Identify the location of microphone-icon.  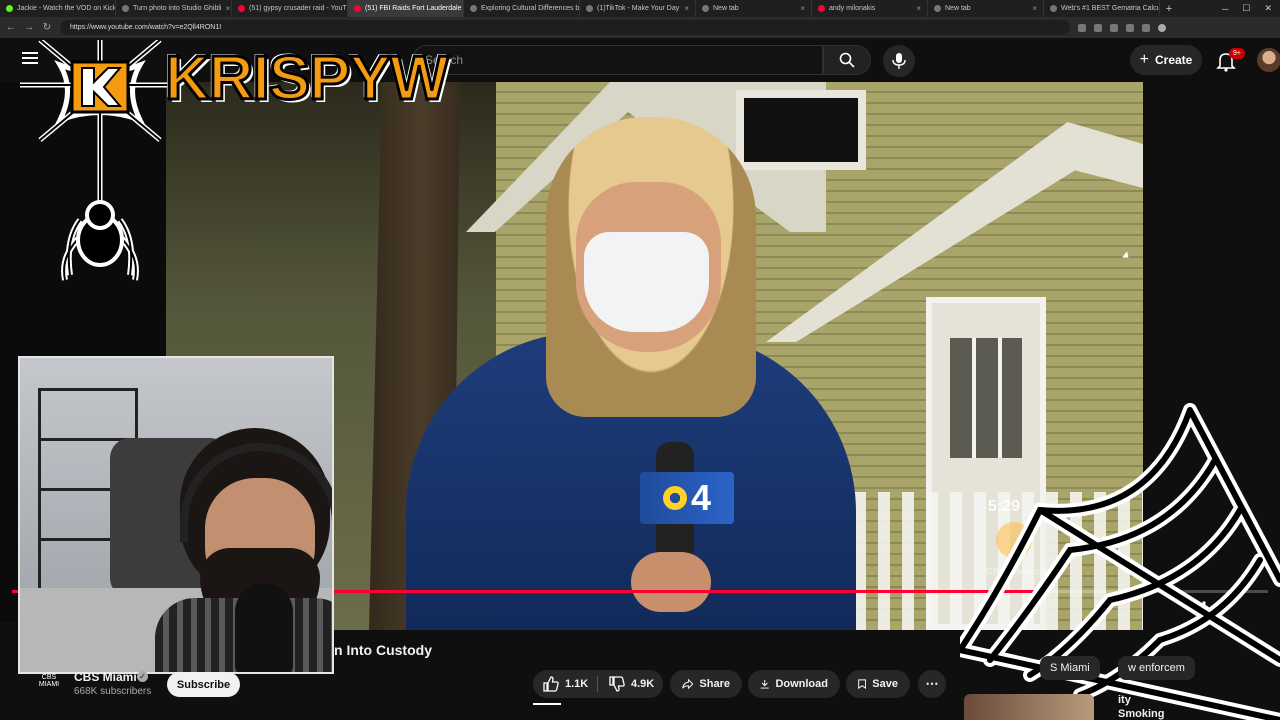
(899, 61).